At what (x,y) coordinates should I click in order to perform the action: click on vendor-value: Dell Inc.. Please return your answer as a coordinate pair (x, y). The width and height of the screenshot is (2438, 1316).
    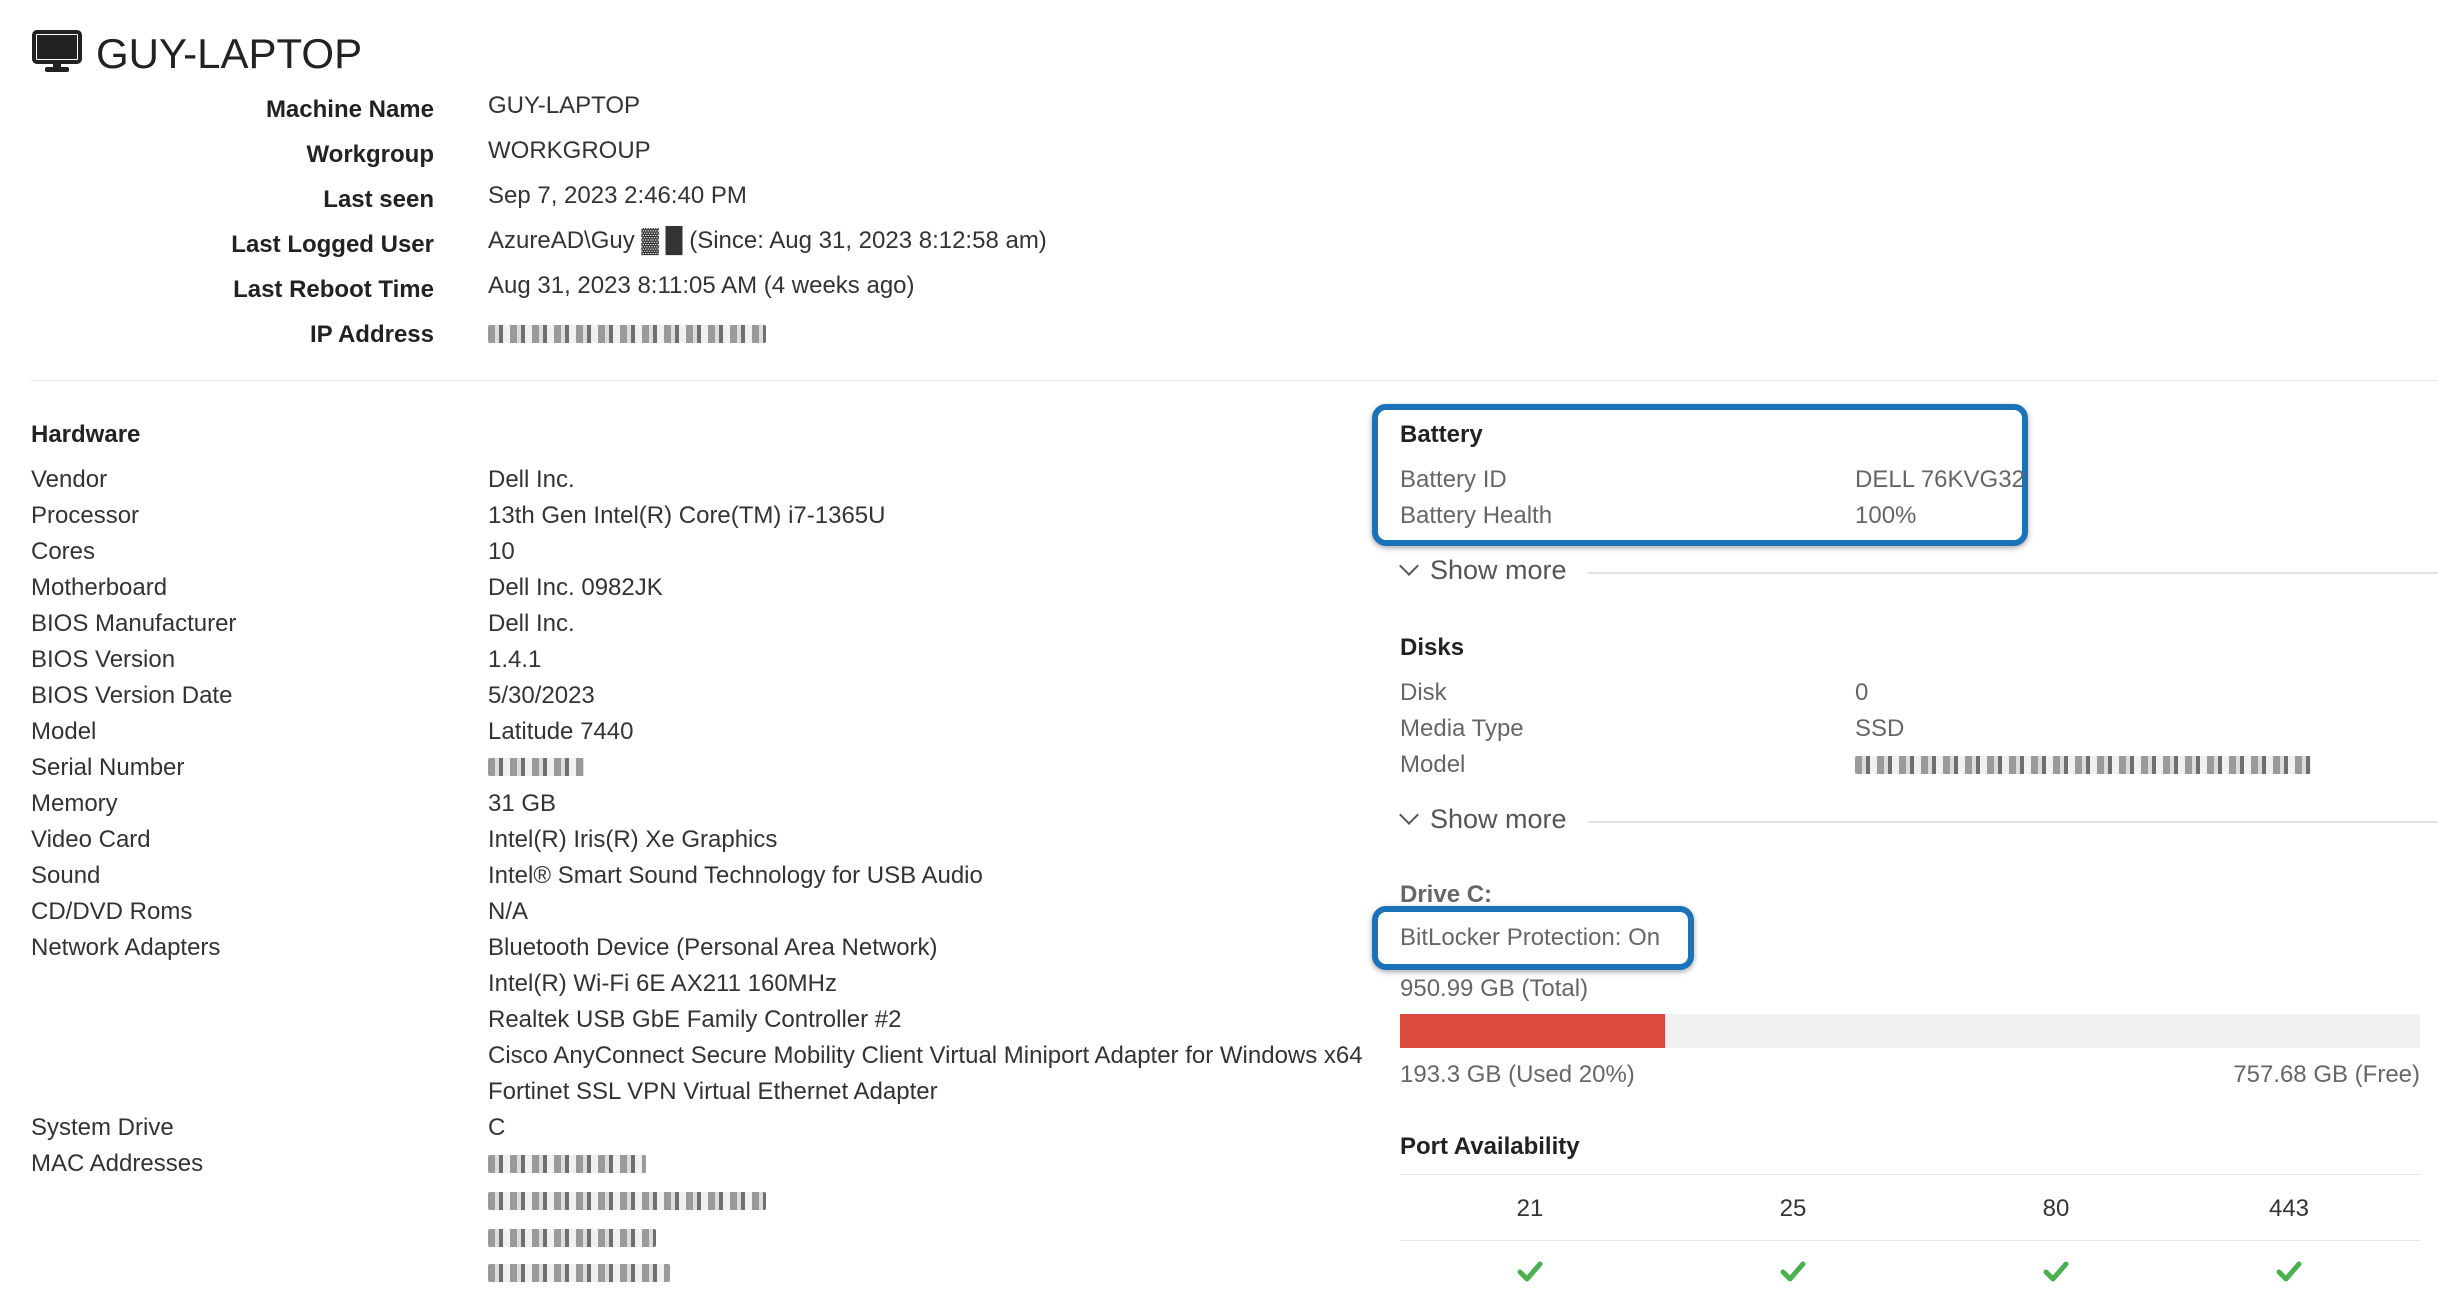
    Looking at the image, I should click on (531, 479).